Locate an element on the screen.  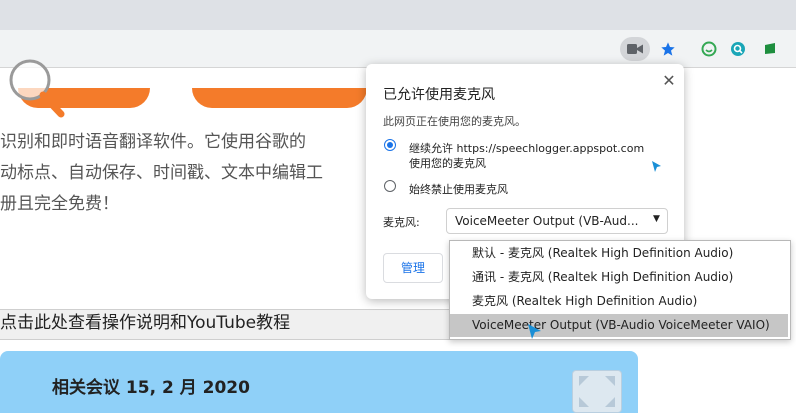
allow-option-label-line2: 使用您的麦克风 is located at coordinates (447, 163).